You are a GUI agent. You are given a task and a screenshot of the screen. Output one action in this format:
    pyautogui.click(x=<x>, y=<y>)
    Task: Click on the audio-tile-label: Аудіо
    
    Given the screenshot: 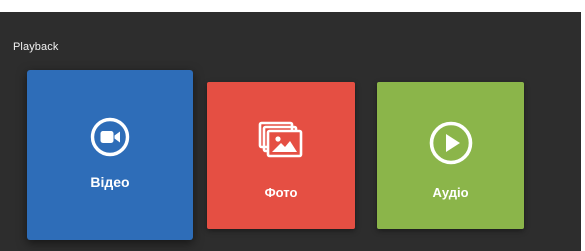 What is the action you would take?
    pyautogui.click(x=450, y=192)
    